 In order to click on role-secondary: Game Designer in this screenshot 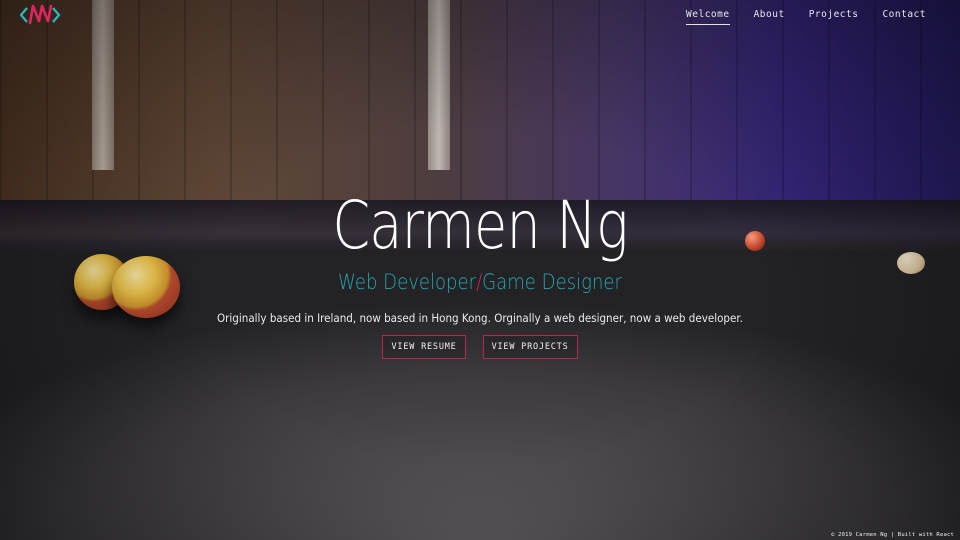, I will do `click(552, 282)`.